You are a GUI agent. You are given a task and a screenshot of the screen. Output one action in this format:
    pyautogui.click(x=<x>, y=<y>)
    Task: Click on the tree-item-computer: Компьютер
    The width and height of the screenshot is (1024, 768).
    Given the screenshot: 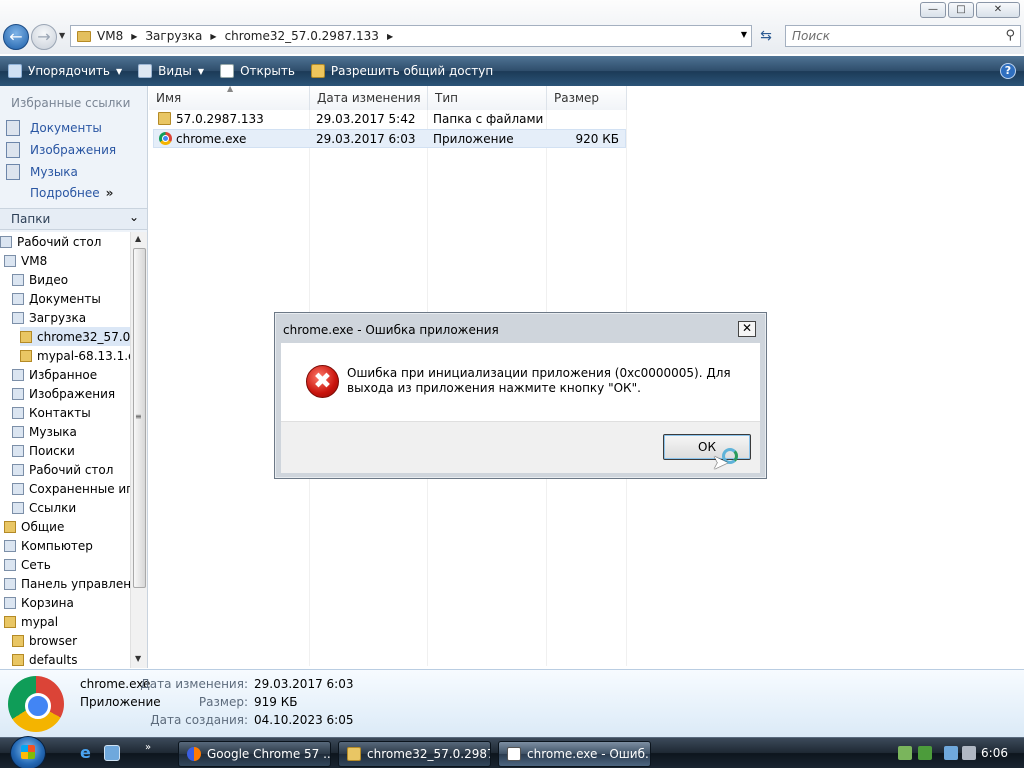 What is the action you would take?
    pyautogui.click(x=48, y=545)
    